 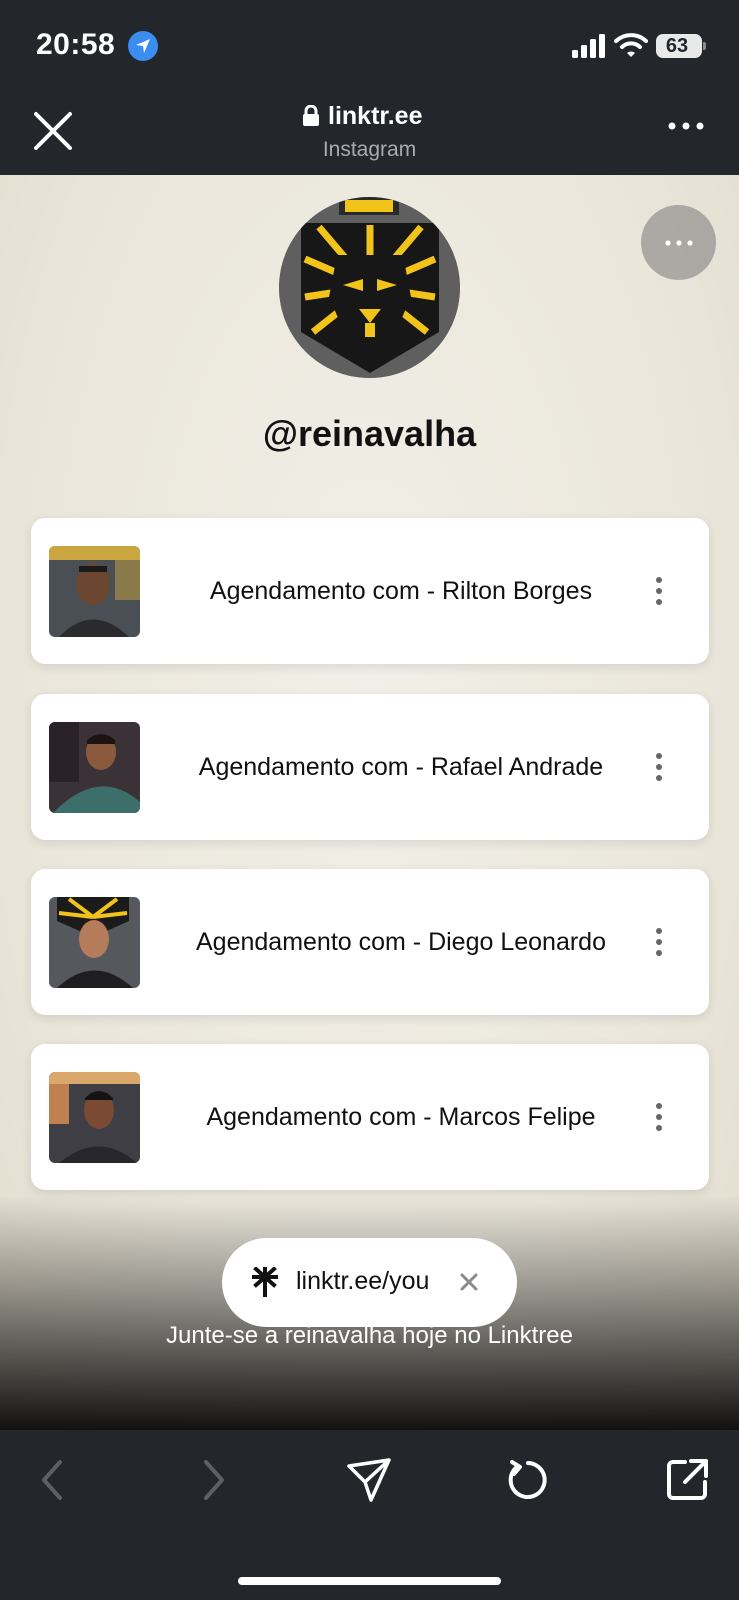 What do you see at coordinates (76, 44) in the screenshot?
I see `status-time: 20:58` at bounding box center [76, 44].